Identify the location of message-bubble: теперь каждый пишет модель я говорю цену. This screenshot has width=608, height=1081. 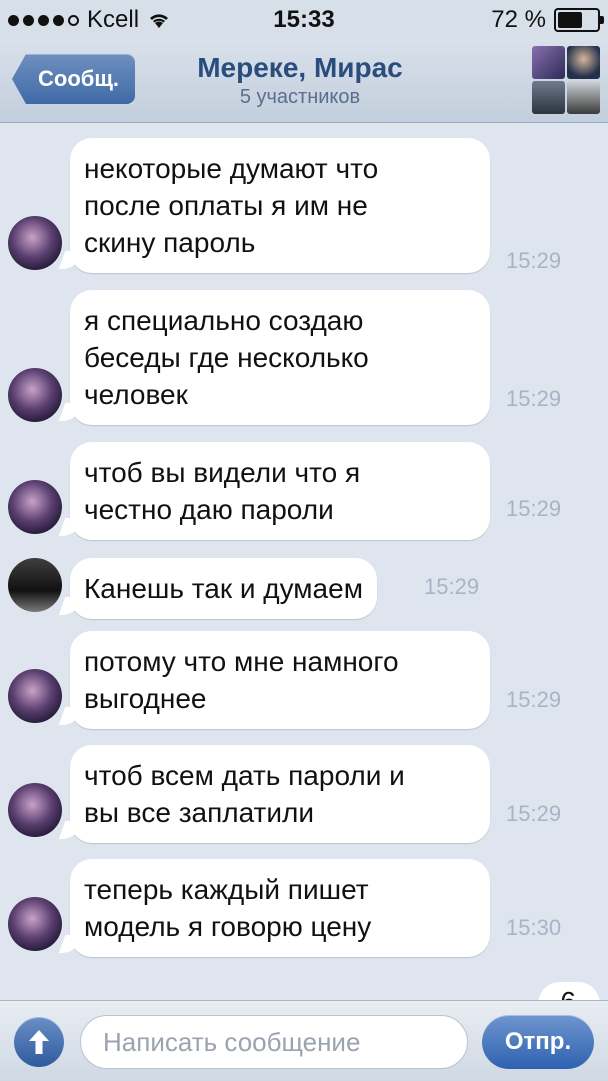
(280, 908).